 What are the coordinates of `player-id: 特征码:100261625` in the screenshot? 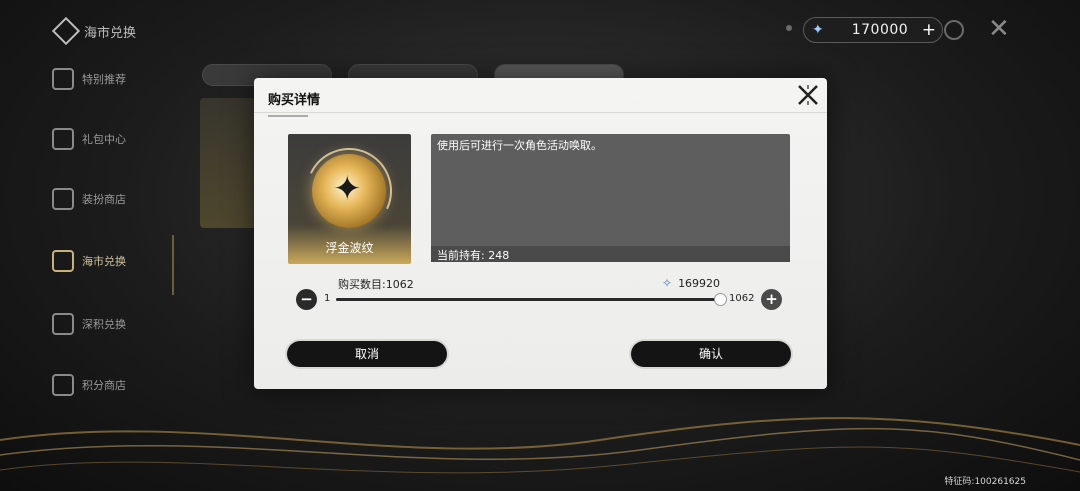 It's located at (985, 482).